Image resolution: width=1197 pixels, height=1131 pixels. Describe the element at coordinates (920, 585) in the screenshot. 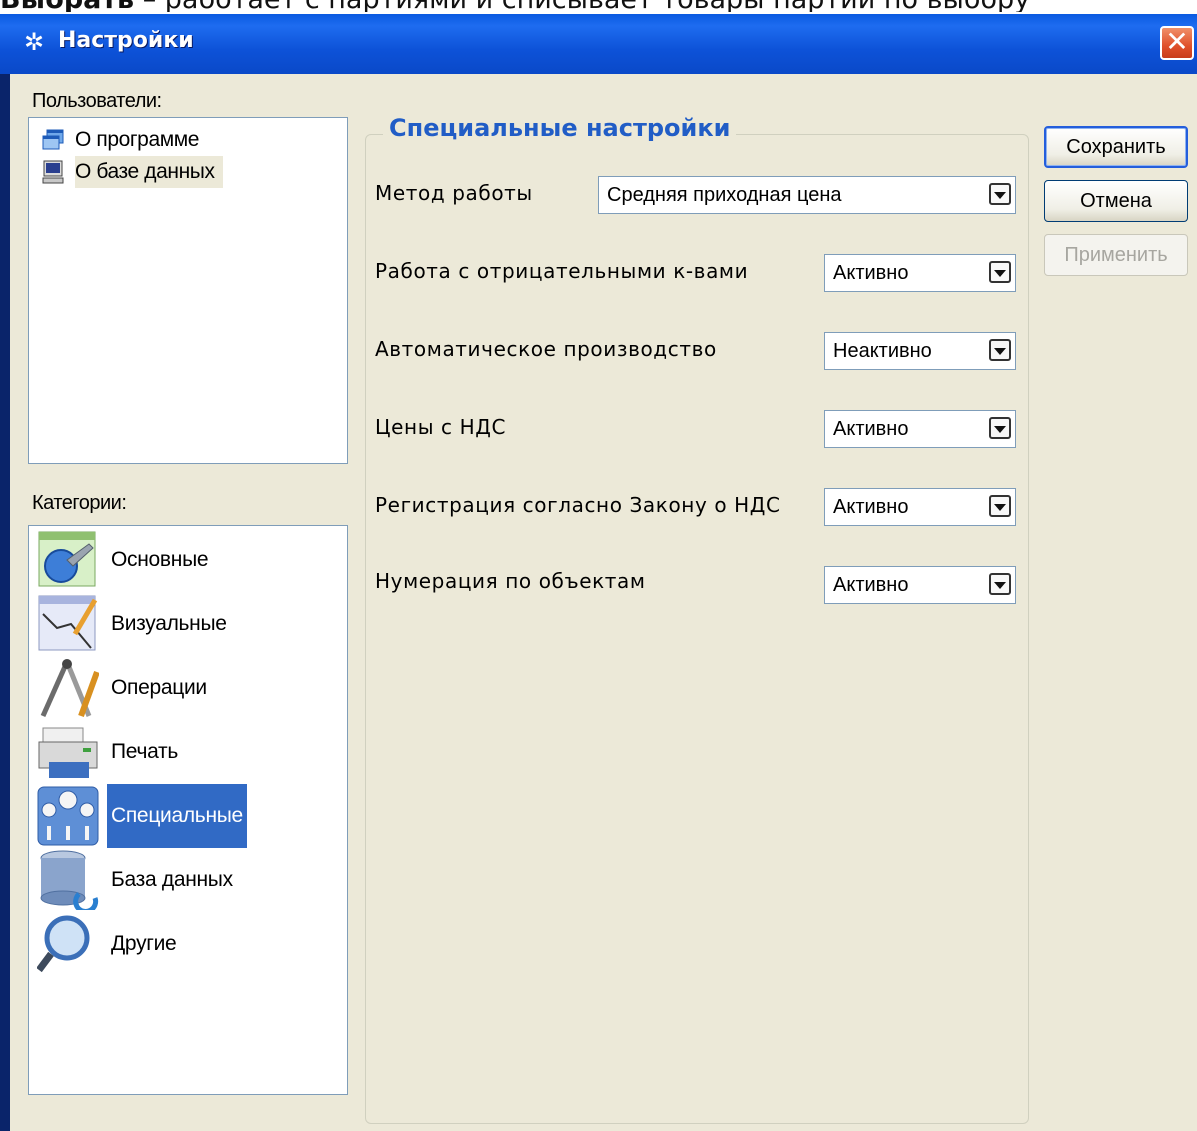

I see `numbering-select: Активно` at that location.